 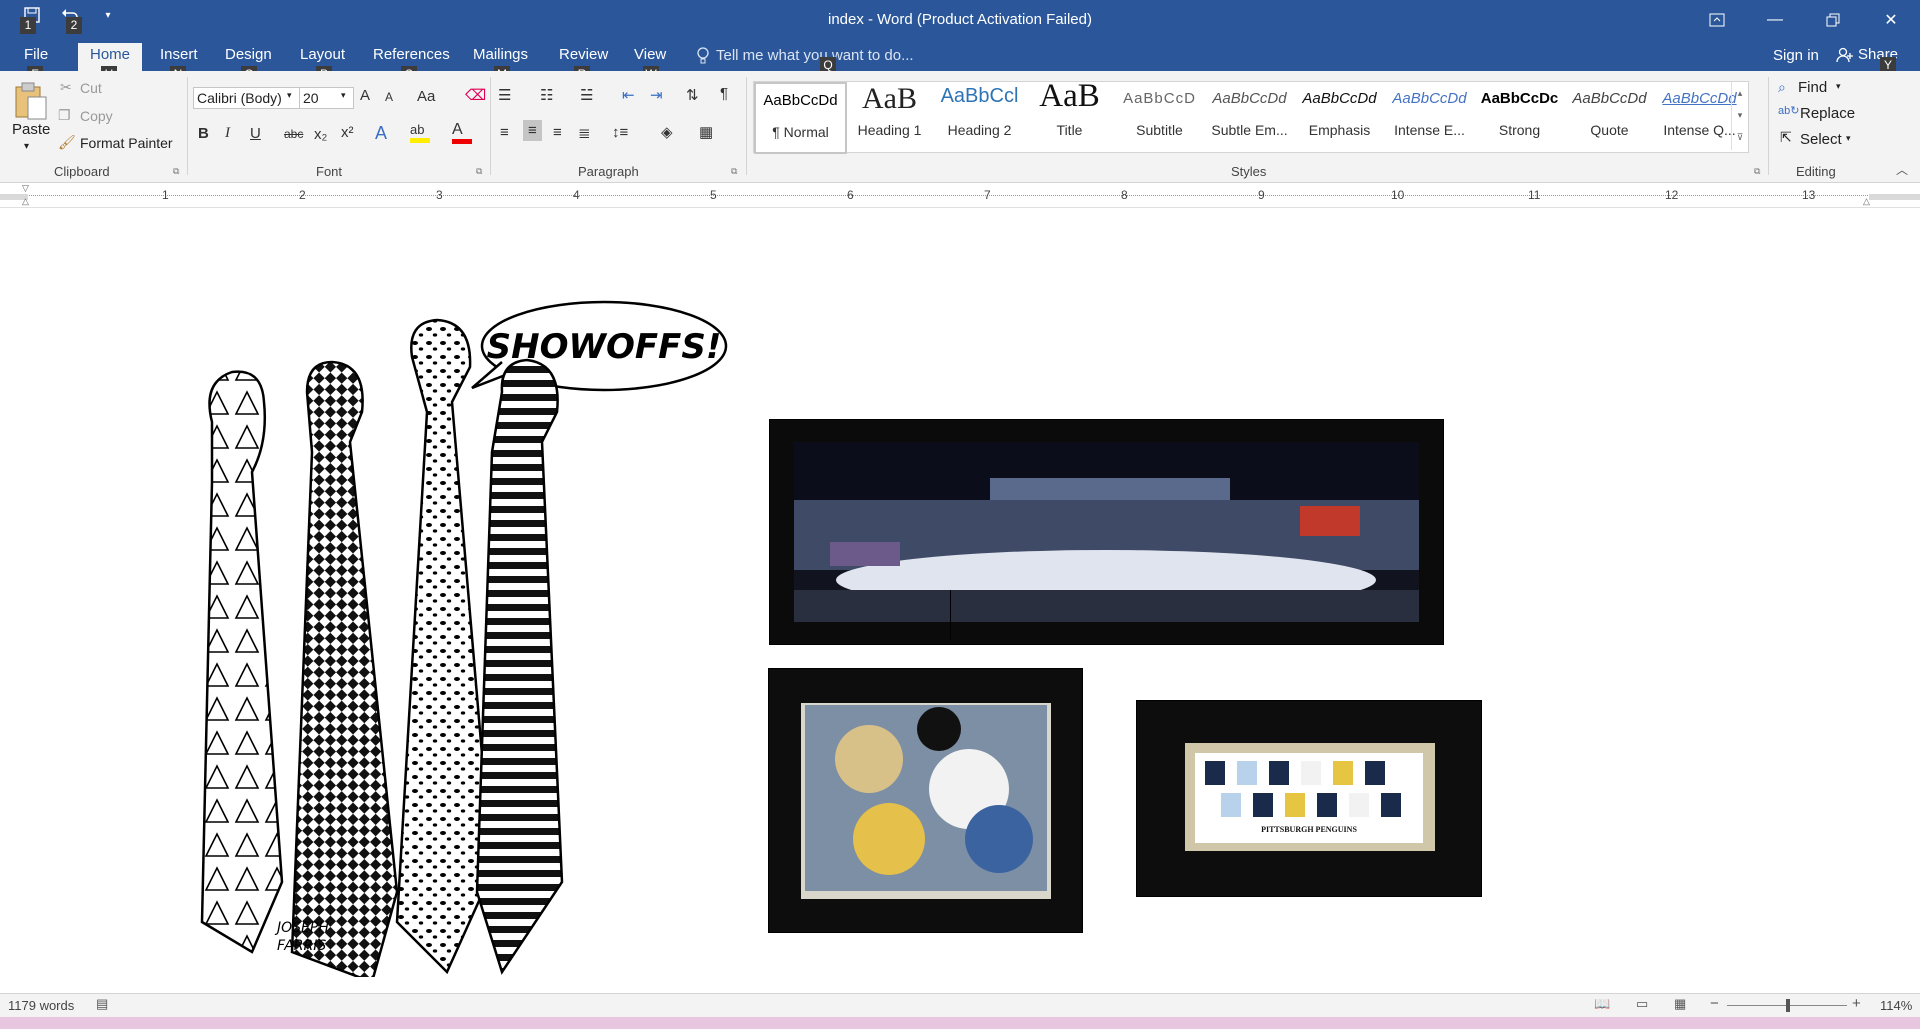 What do you see at coordinates (504, 132) in the screenshot?
I see `align-left-icon: ≡` at bounding box center [504, 132].